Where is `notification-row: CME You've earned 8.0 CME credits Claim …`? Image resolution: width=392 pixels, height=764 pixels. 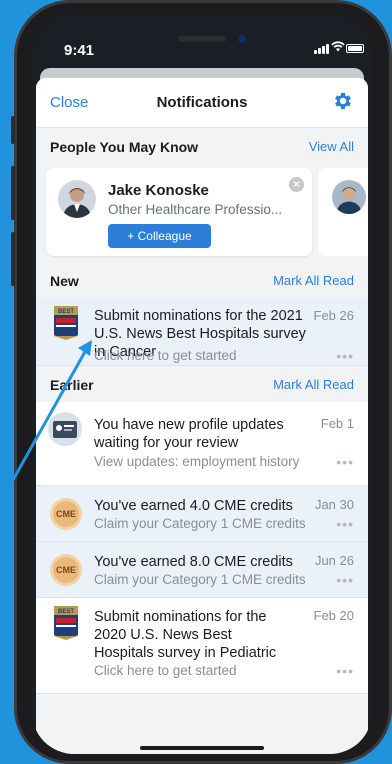
notification-row: CME You've earned 8.0 CME credits Claim … is located at coordinates (202, 570).